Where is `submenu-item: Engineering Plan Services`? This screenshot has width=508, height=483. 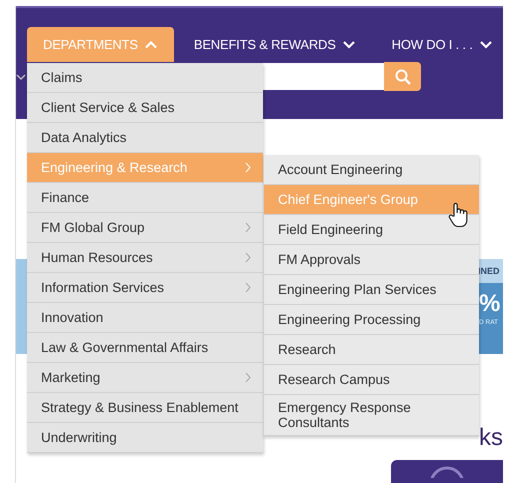
submenu-item: Engineering Plan Services is located at coordinates (371, 290).